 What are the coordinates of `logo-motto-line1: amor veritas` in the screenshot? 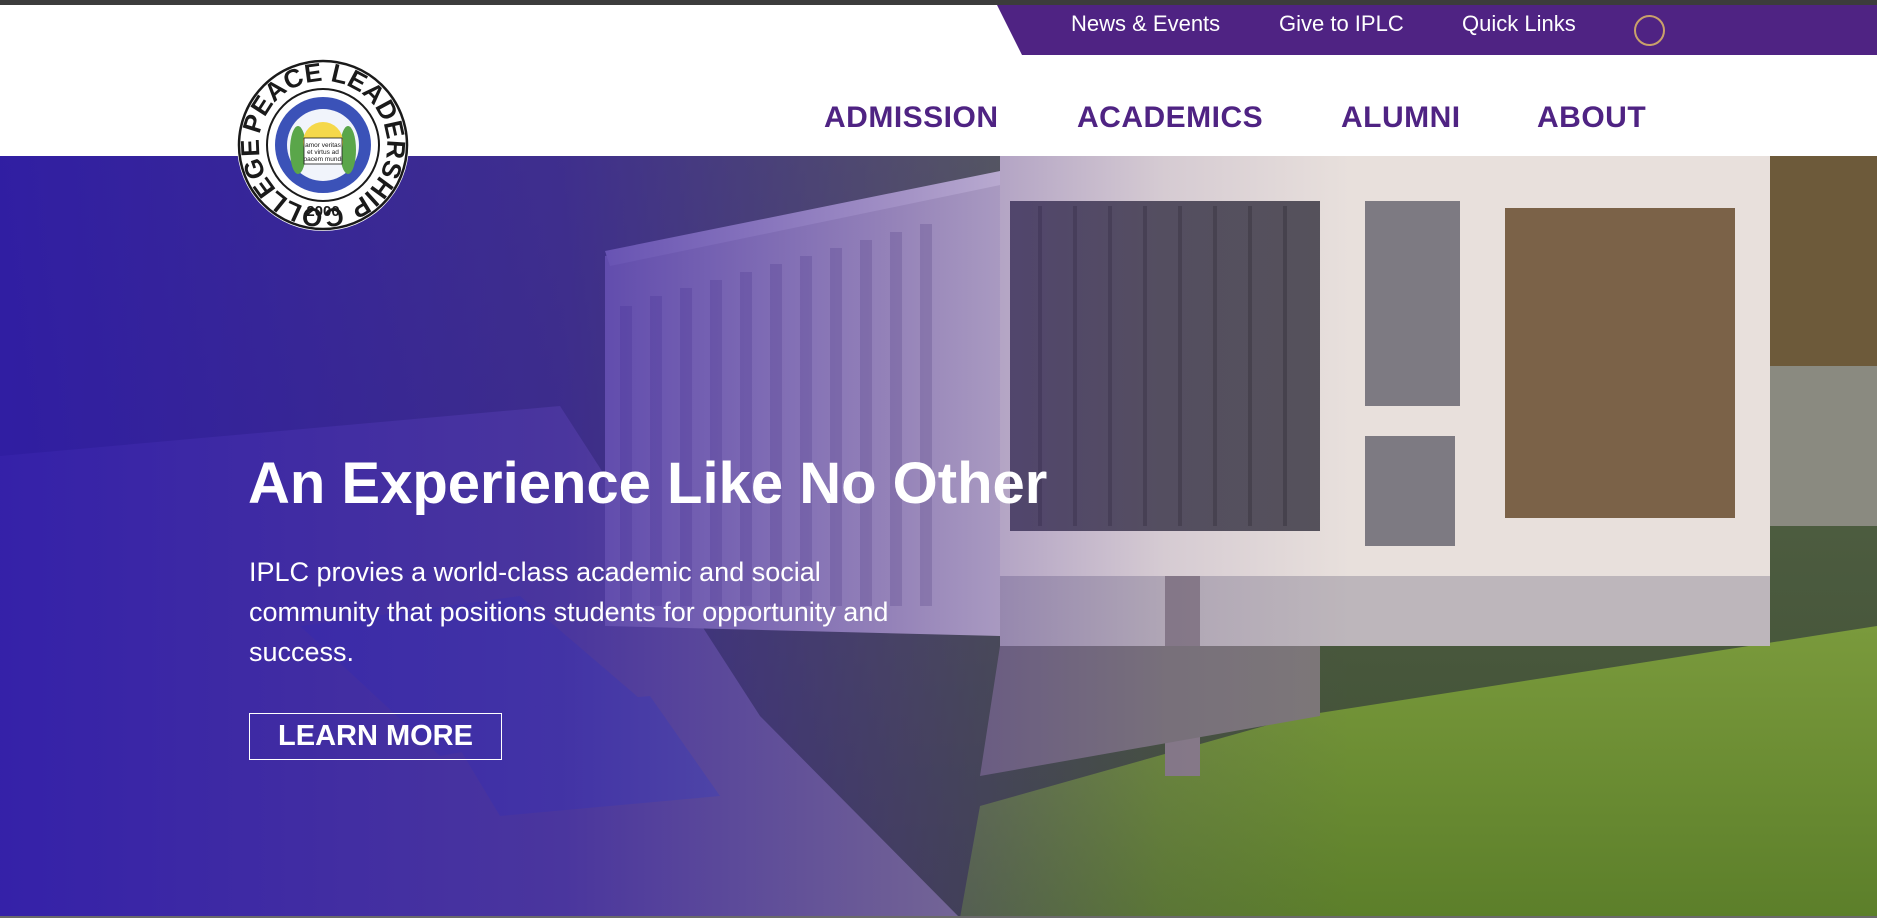 It's located at (323, 145).